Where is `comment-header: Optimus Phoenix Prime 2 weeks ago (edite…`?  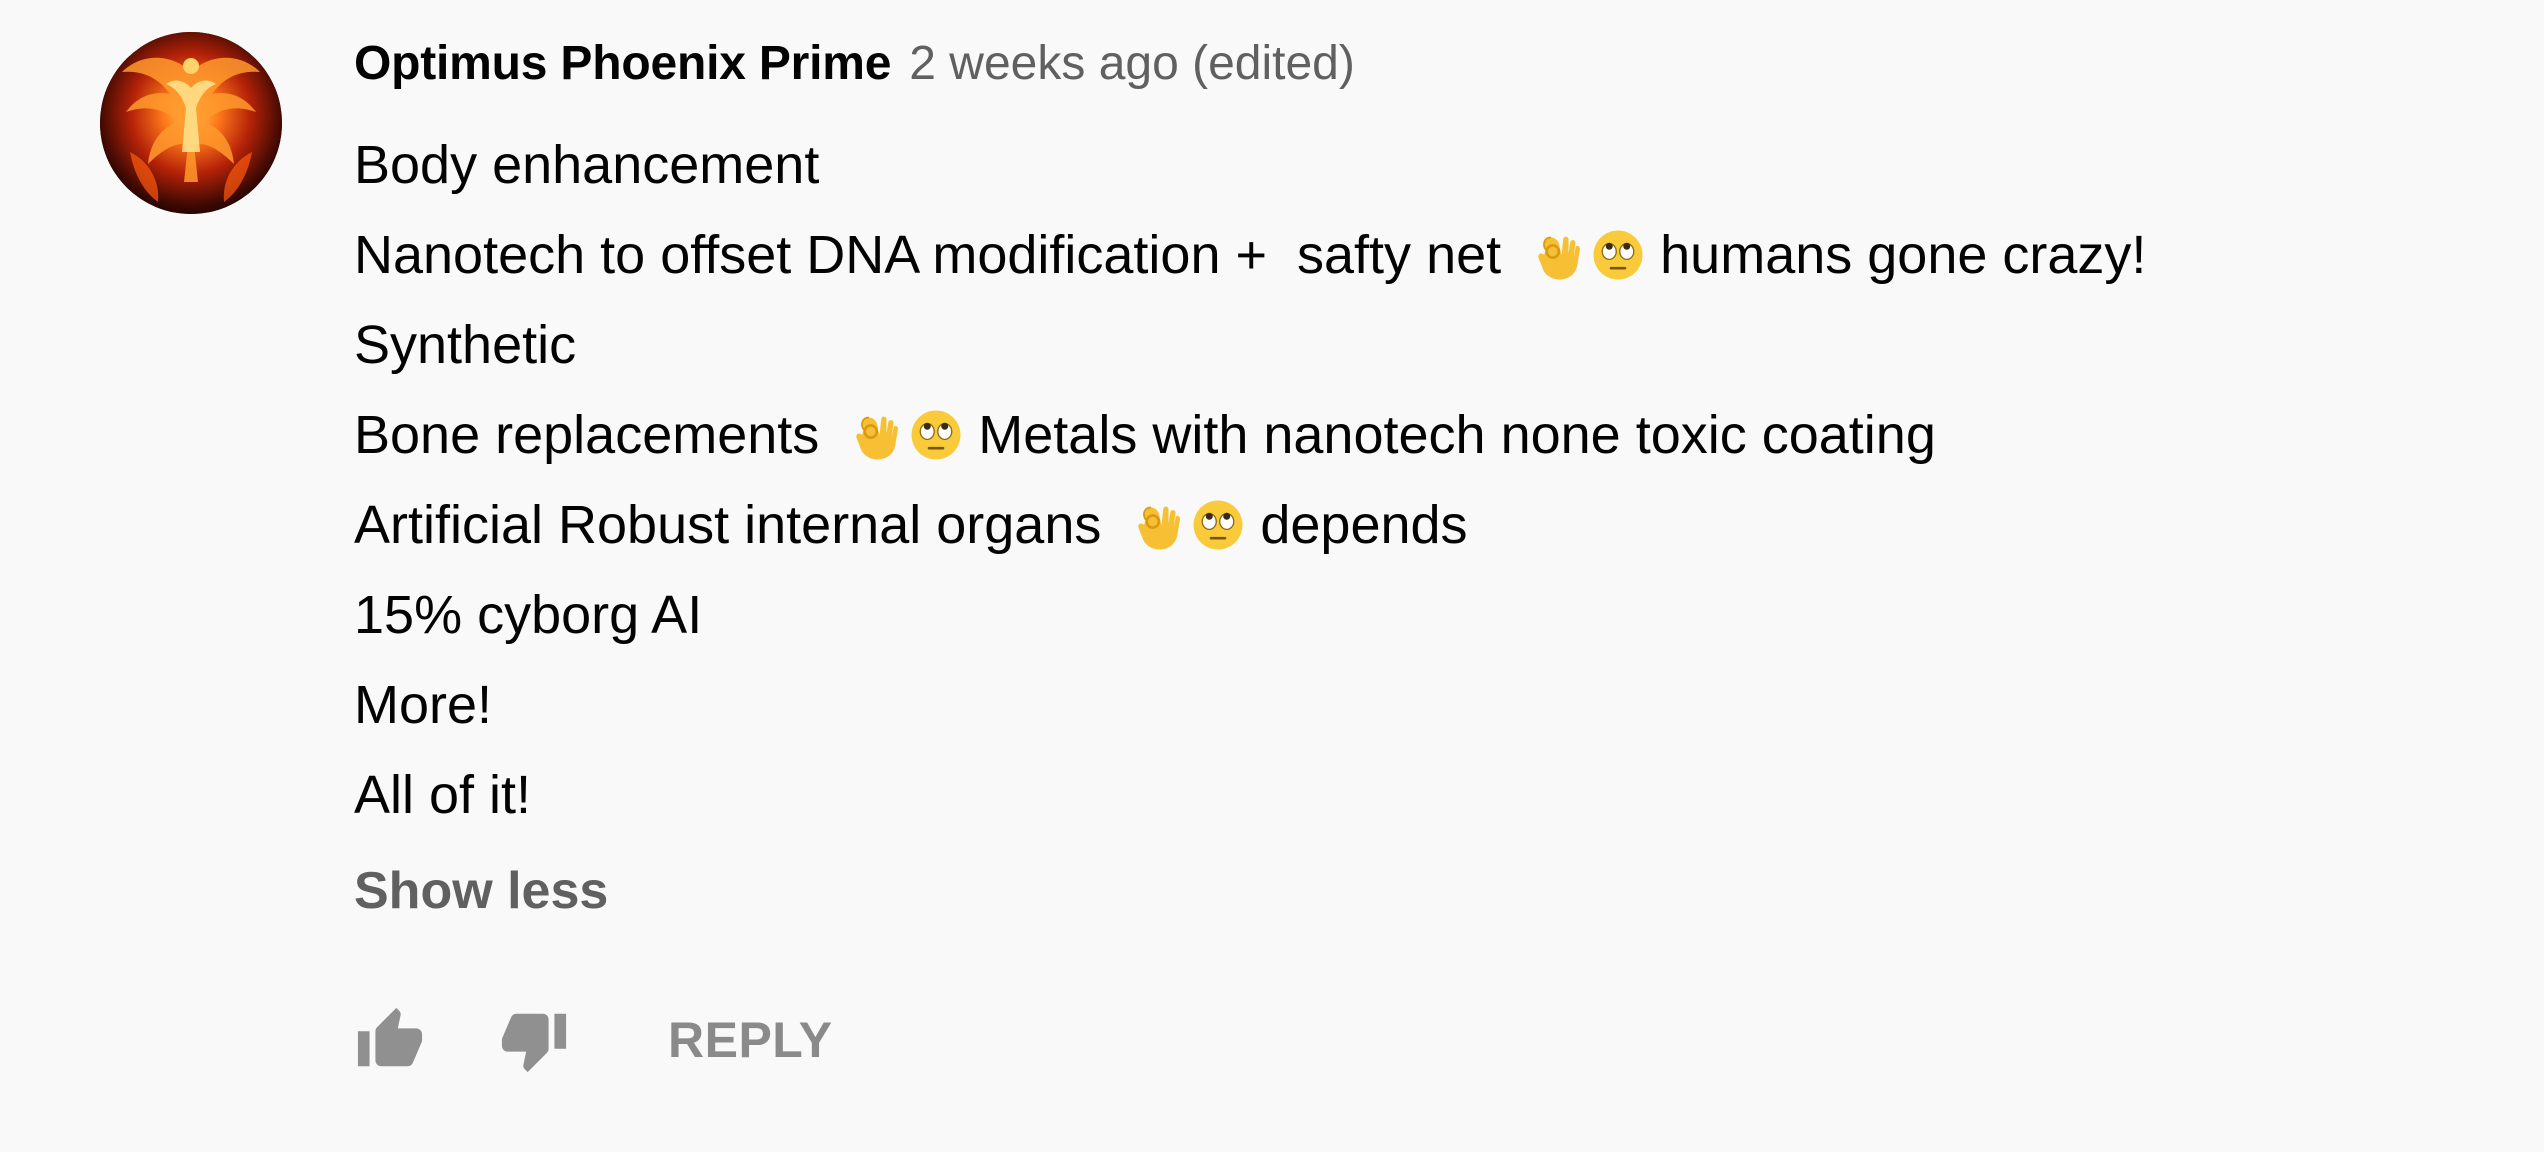 comment-header: Optimus Phoenix Prime 2 weeks ago (edite… is located at coordinates (1414, 73).